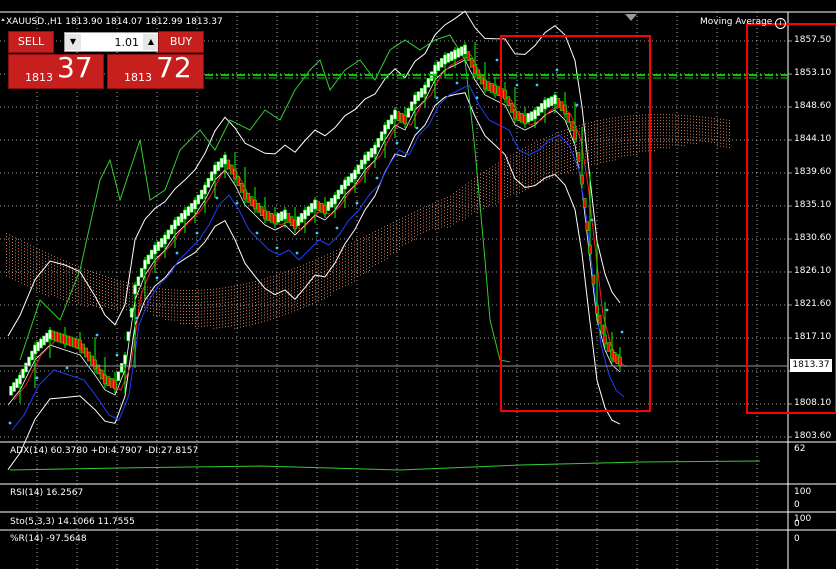 The height and width of the screenshot is (569, 836). I want to click on chevron-up-icon: ▲, so click(151, 42).